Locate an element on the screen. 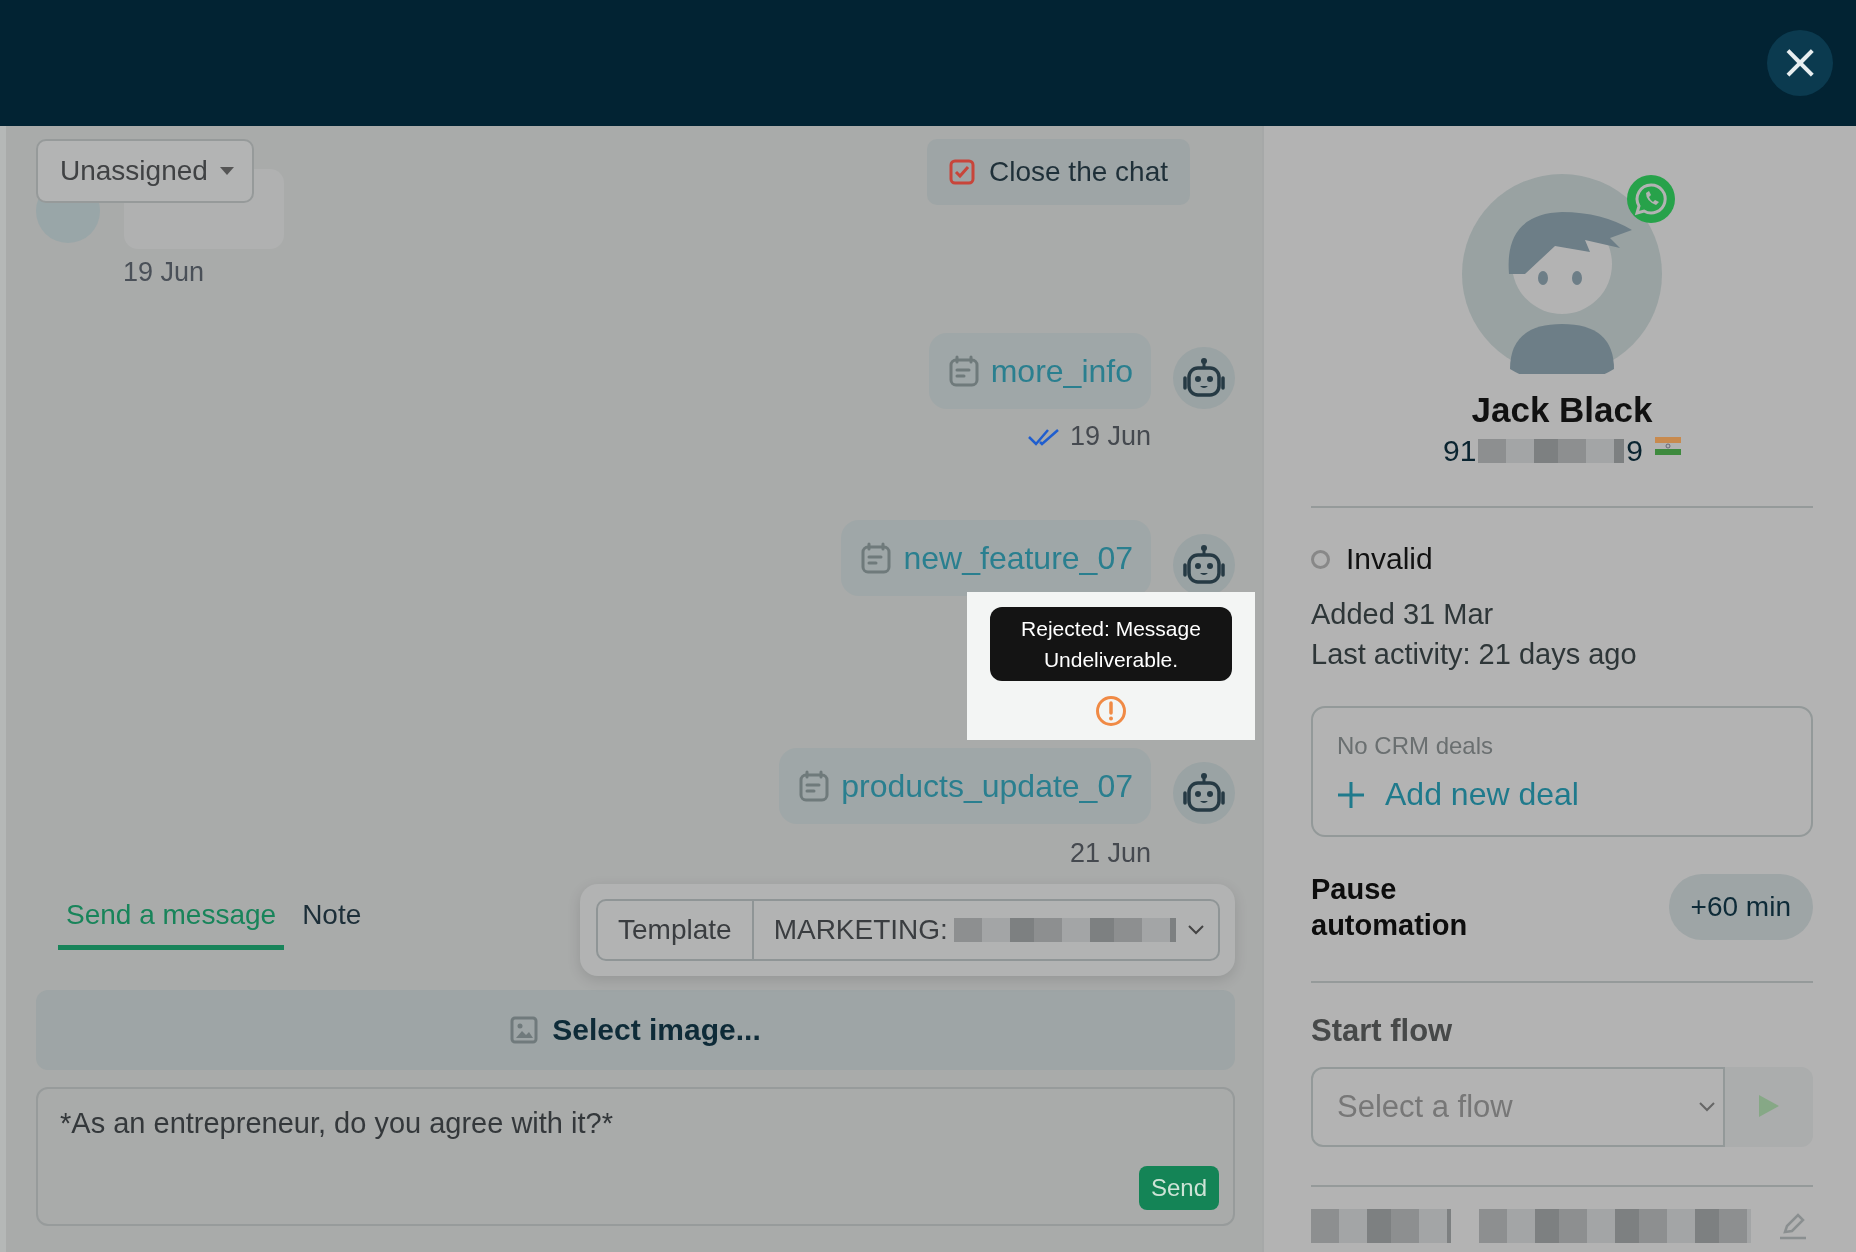  pause-automation-label: Pause automation is located at coordinates (1390, 907).